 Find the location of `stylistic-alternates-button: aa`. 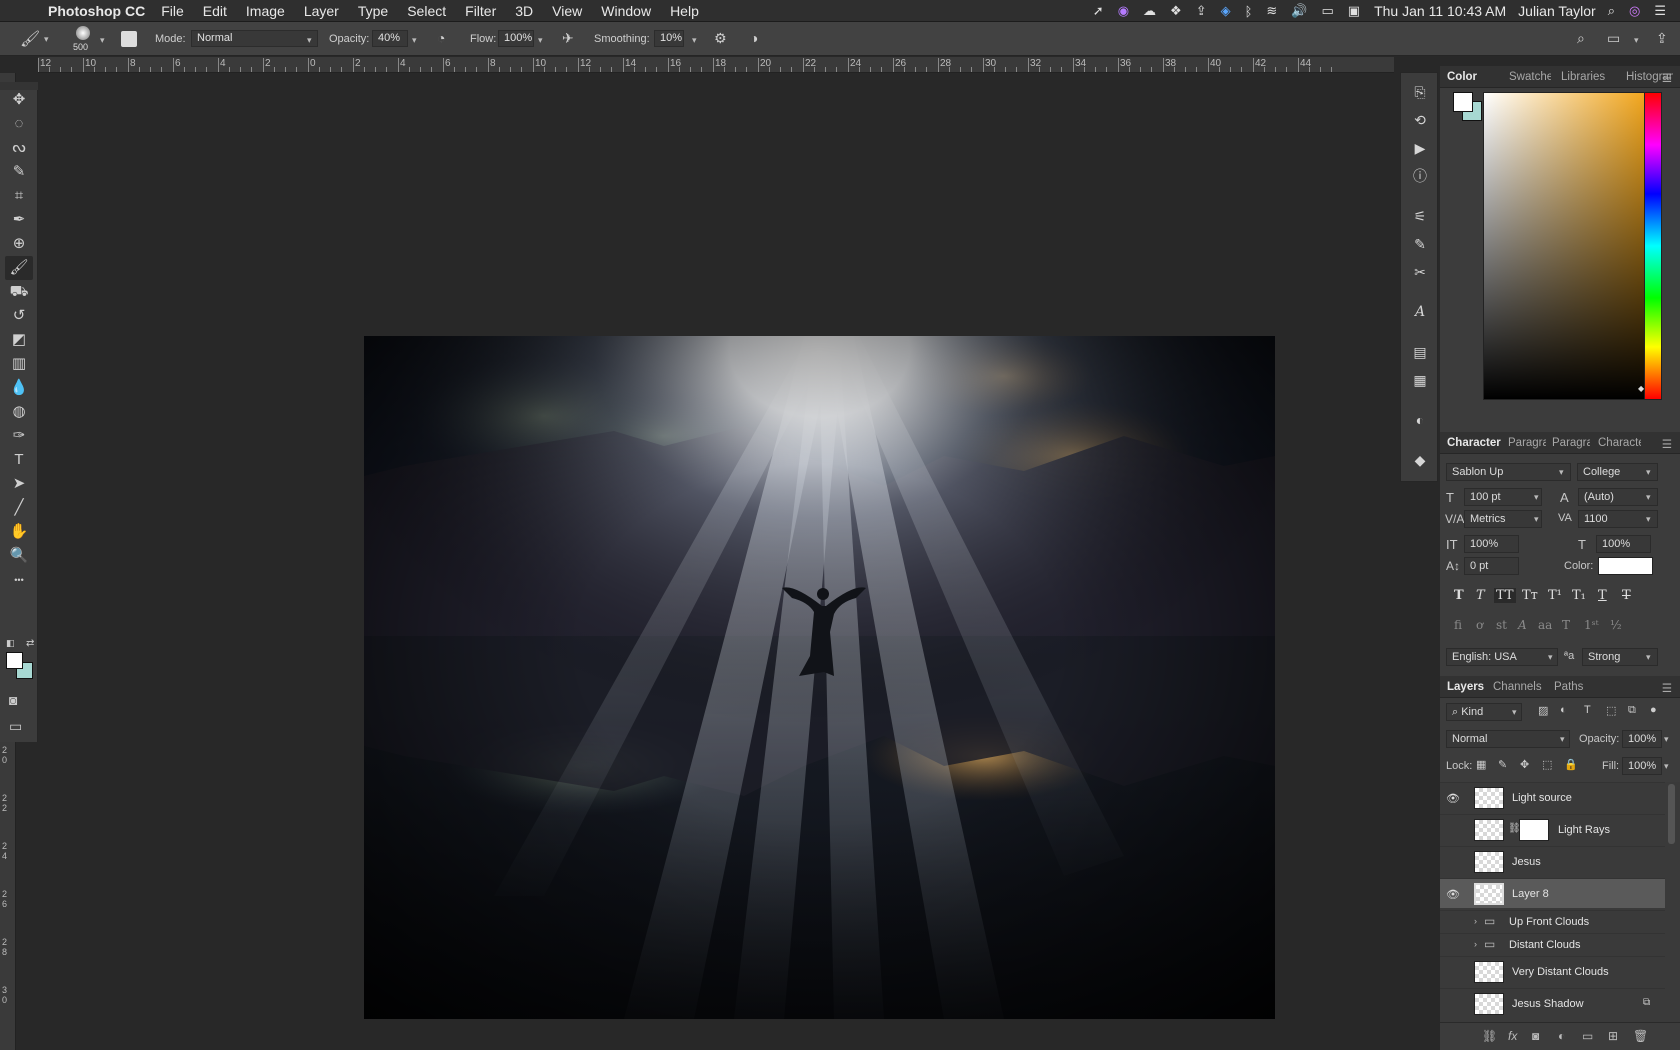

stylistic-alternates-button: aa is located at coordinates (1545, 625).